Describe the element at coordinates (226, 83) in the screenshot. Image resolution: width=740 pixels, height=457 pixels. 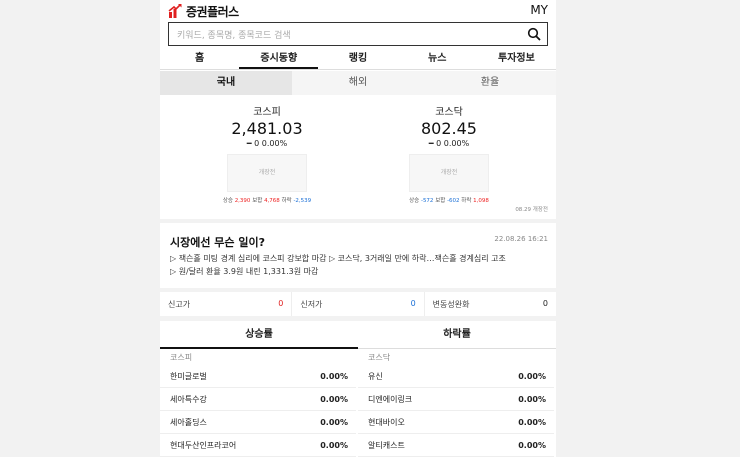
I see `subtab-domestic: 국내` at that location.